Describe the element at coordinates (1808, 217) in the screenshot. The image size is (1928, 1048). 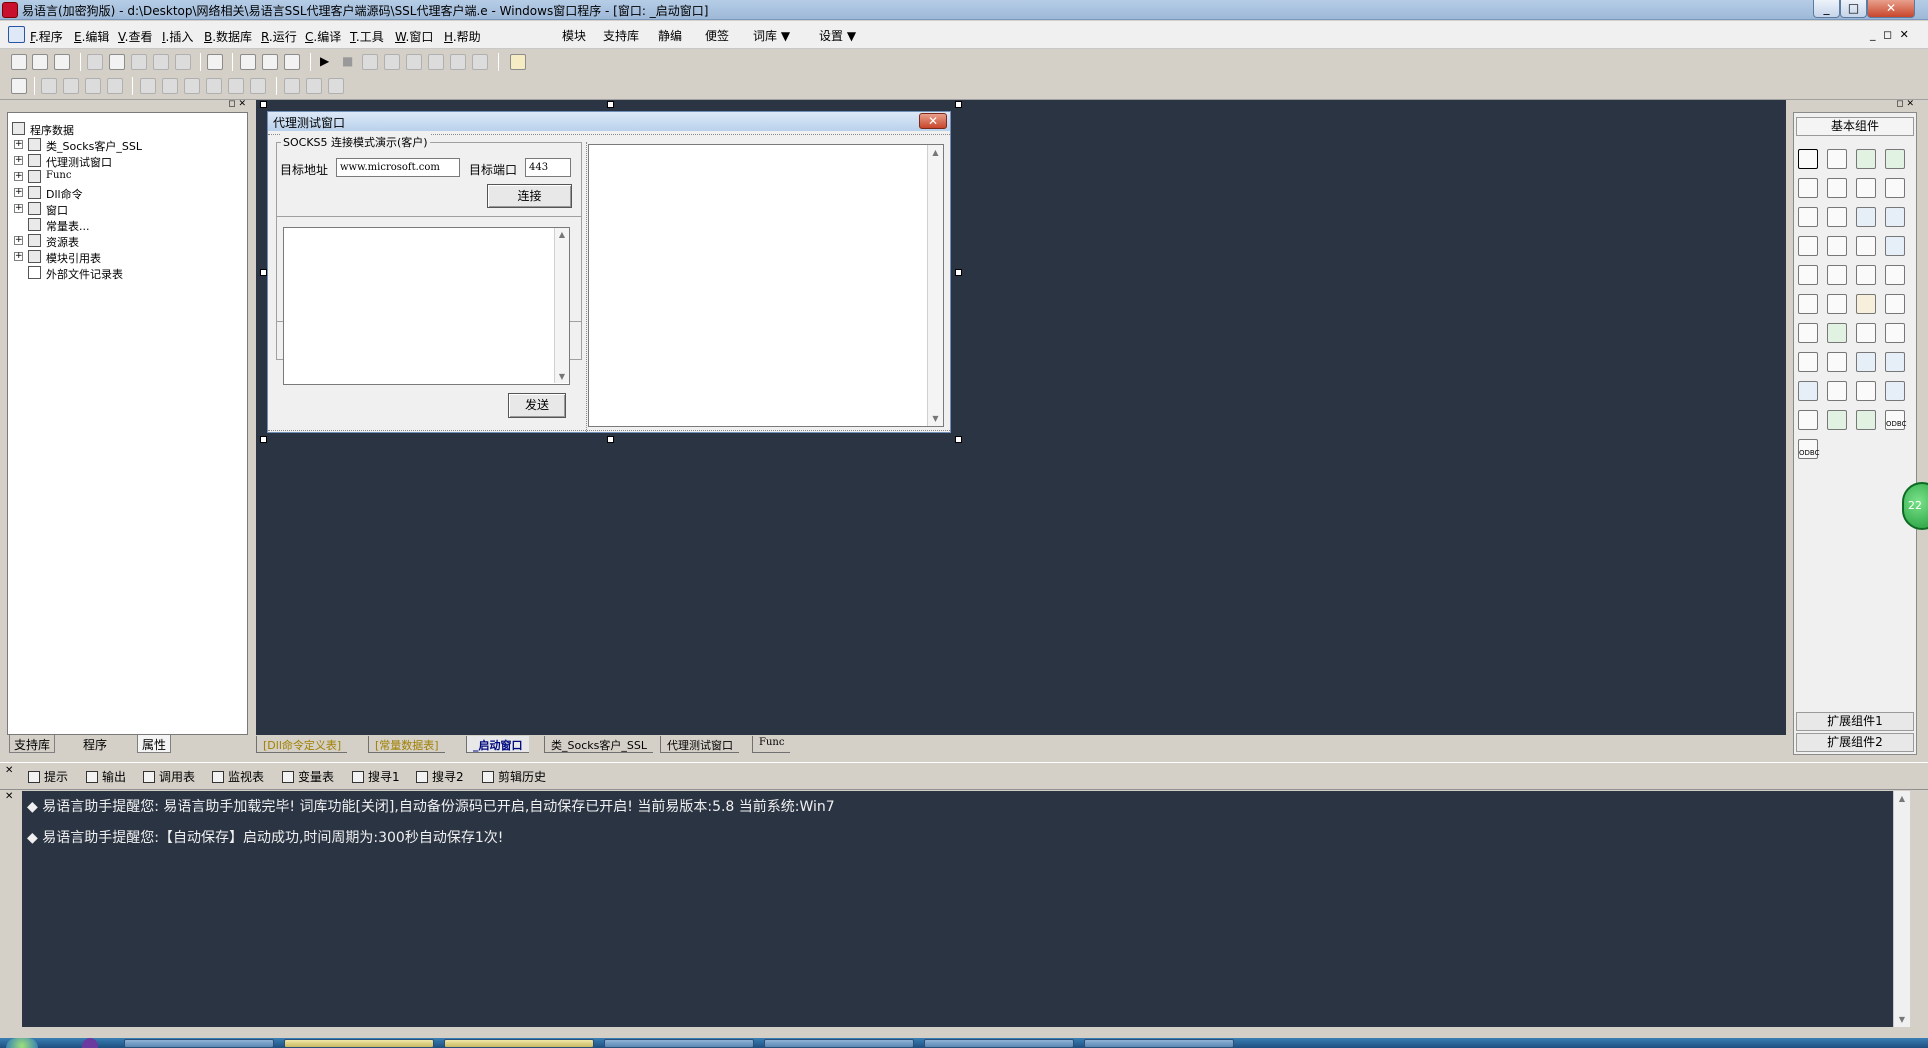
I see `checkbox-component-icon` at that location.